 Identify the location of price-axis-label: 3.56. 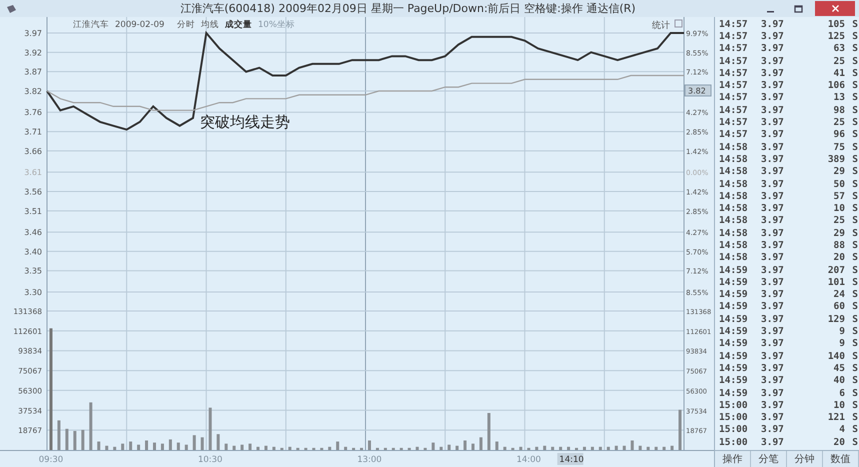
(33, 192).